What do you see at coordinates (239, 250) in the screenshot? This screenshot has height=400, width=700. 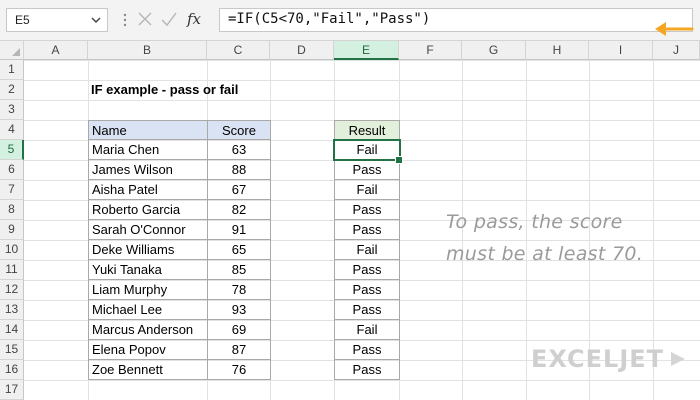 I see `cell-score: 65` at bounding box center [239, 250].